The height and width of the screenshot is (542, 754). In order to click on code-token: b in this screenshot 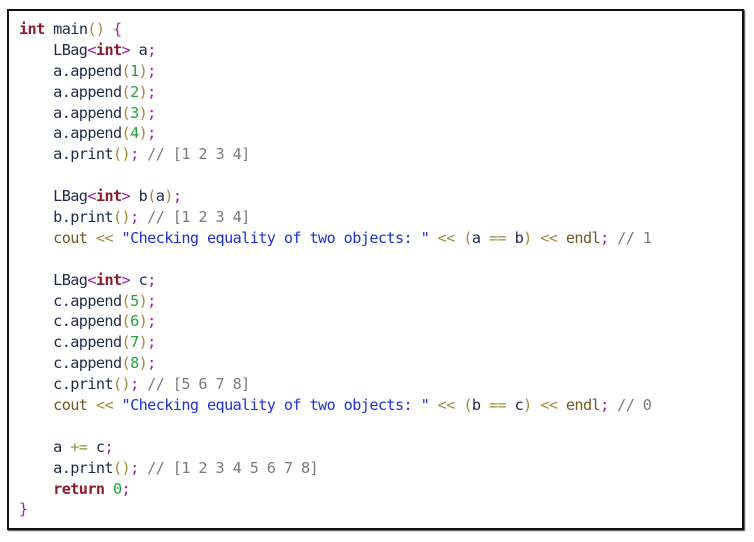, I will do `click(519, 237)`.